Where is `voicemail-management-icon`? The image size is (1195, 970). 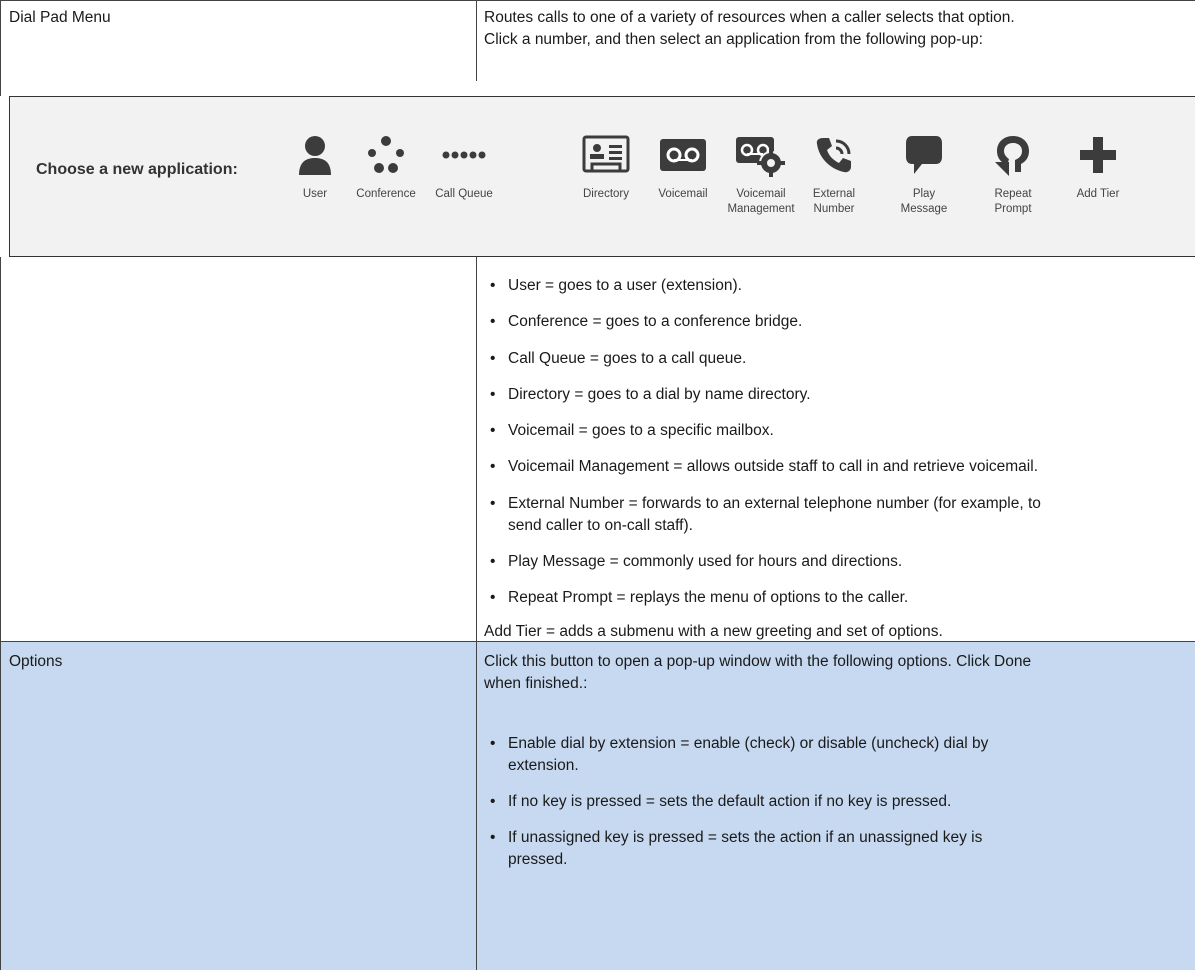
voicemail-management-icon is located at coordinates (760, 157).